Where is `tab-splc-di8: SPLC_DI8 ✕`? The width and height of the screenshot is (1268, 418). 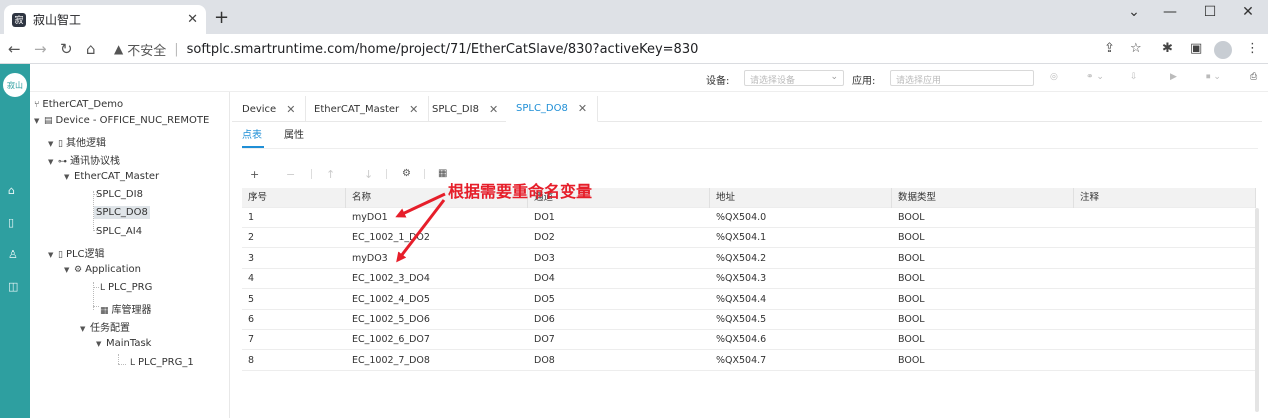
tab-splc-di8: SPLC_DI8 ✕ is located at coordinates (466, 109).